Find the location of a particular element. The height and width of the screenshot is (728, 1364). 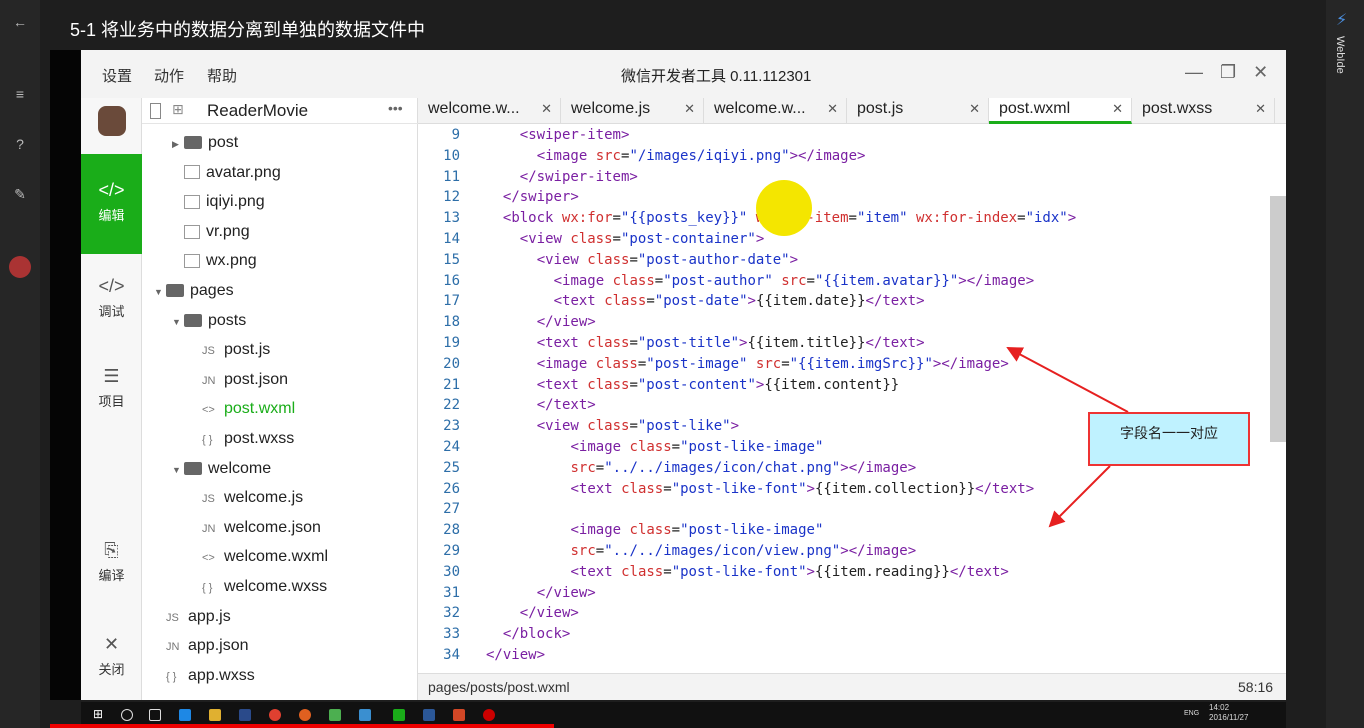

tree-file: <> post.wxml is located at coordinates (242, 409).